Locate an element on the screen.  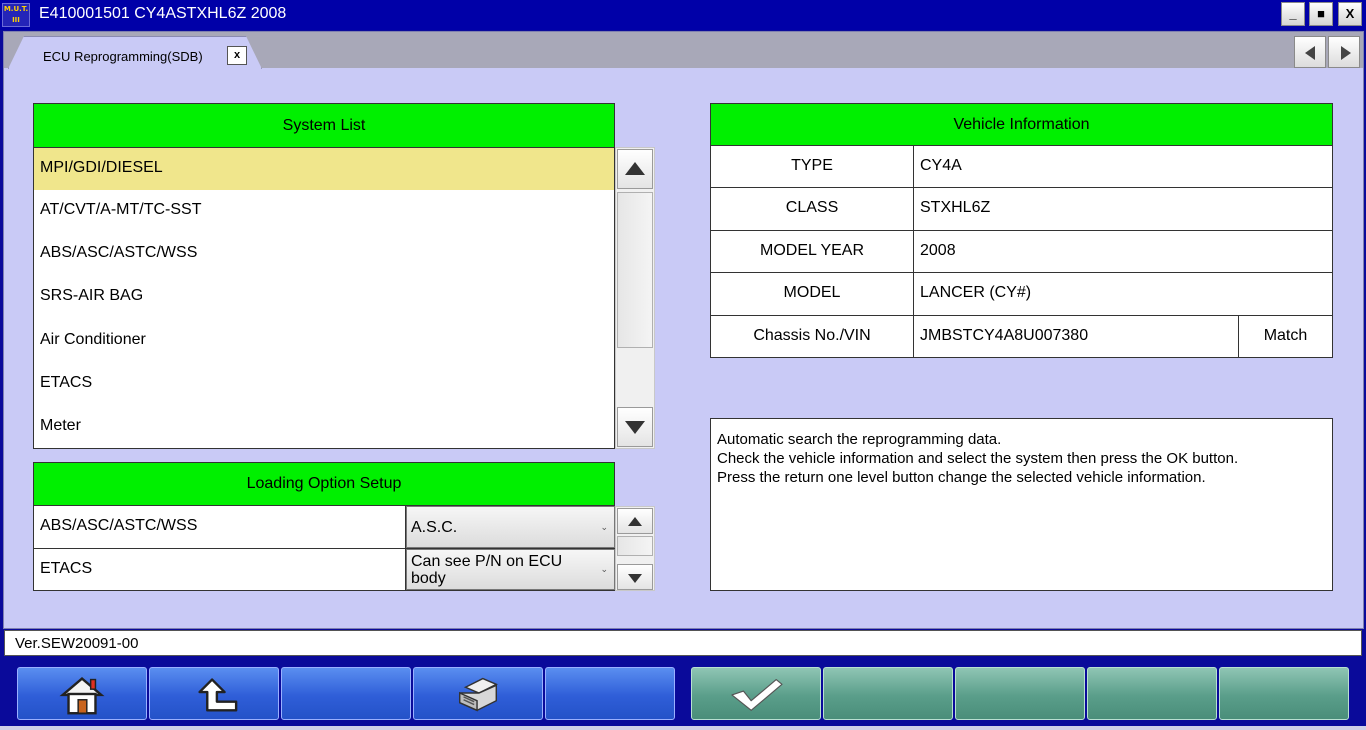
return-arrow-icon is located at coordinates (218, 695).